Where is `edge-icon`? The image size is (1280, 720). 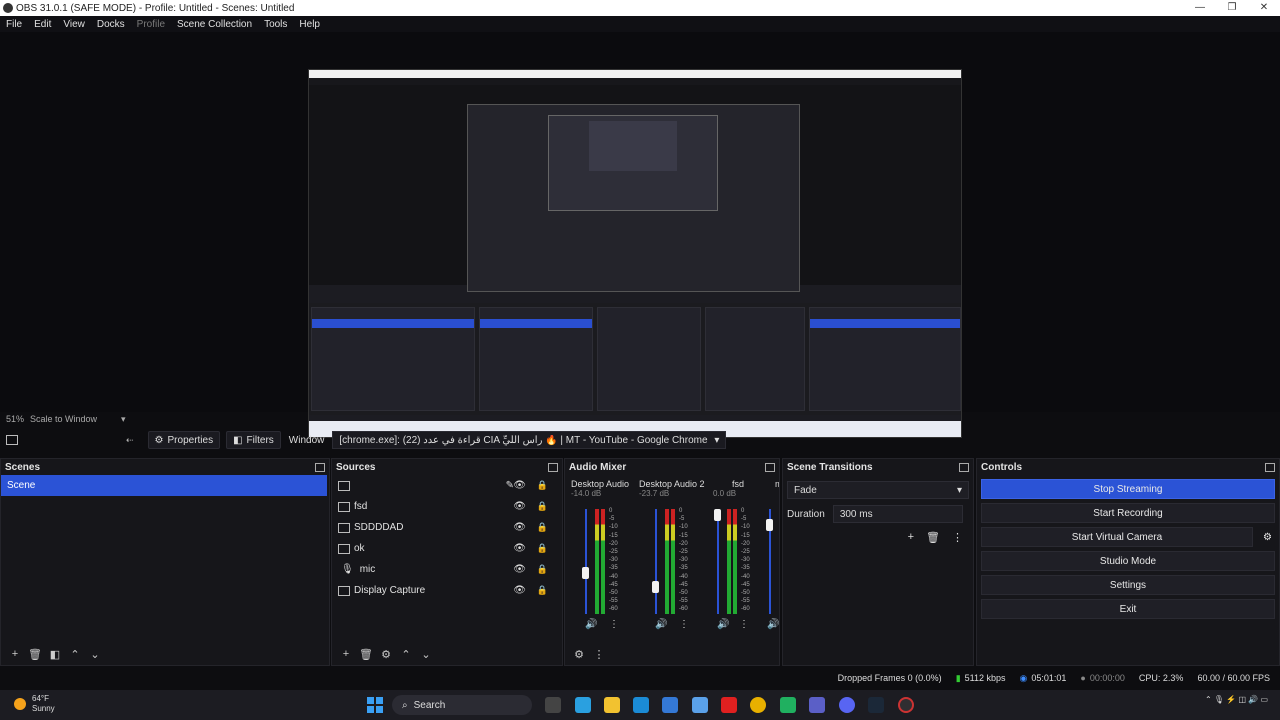 edge-icon is located at coordinates (641, 705).